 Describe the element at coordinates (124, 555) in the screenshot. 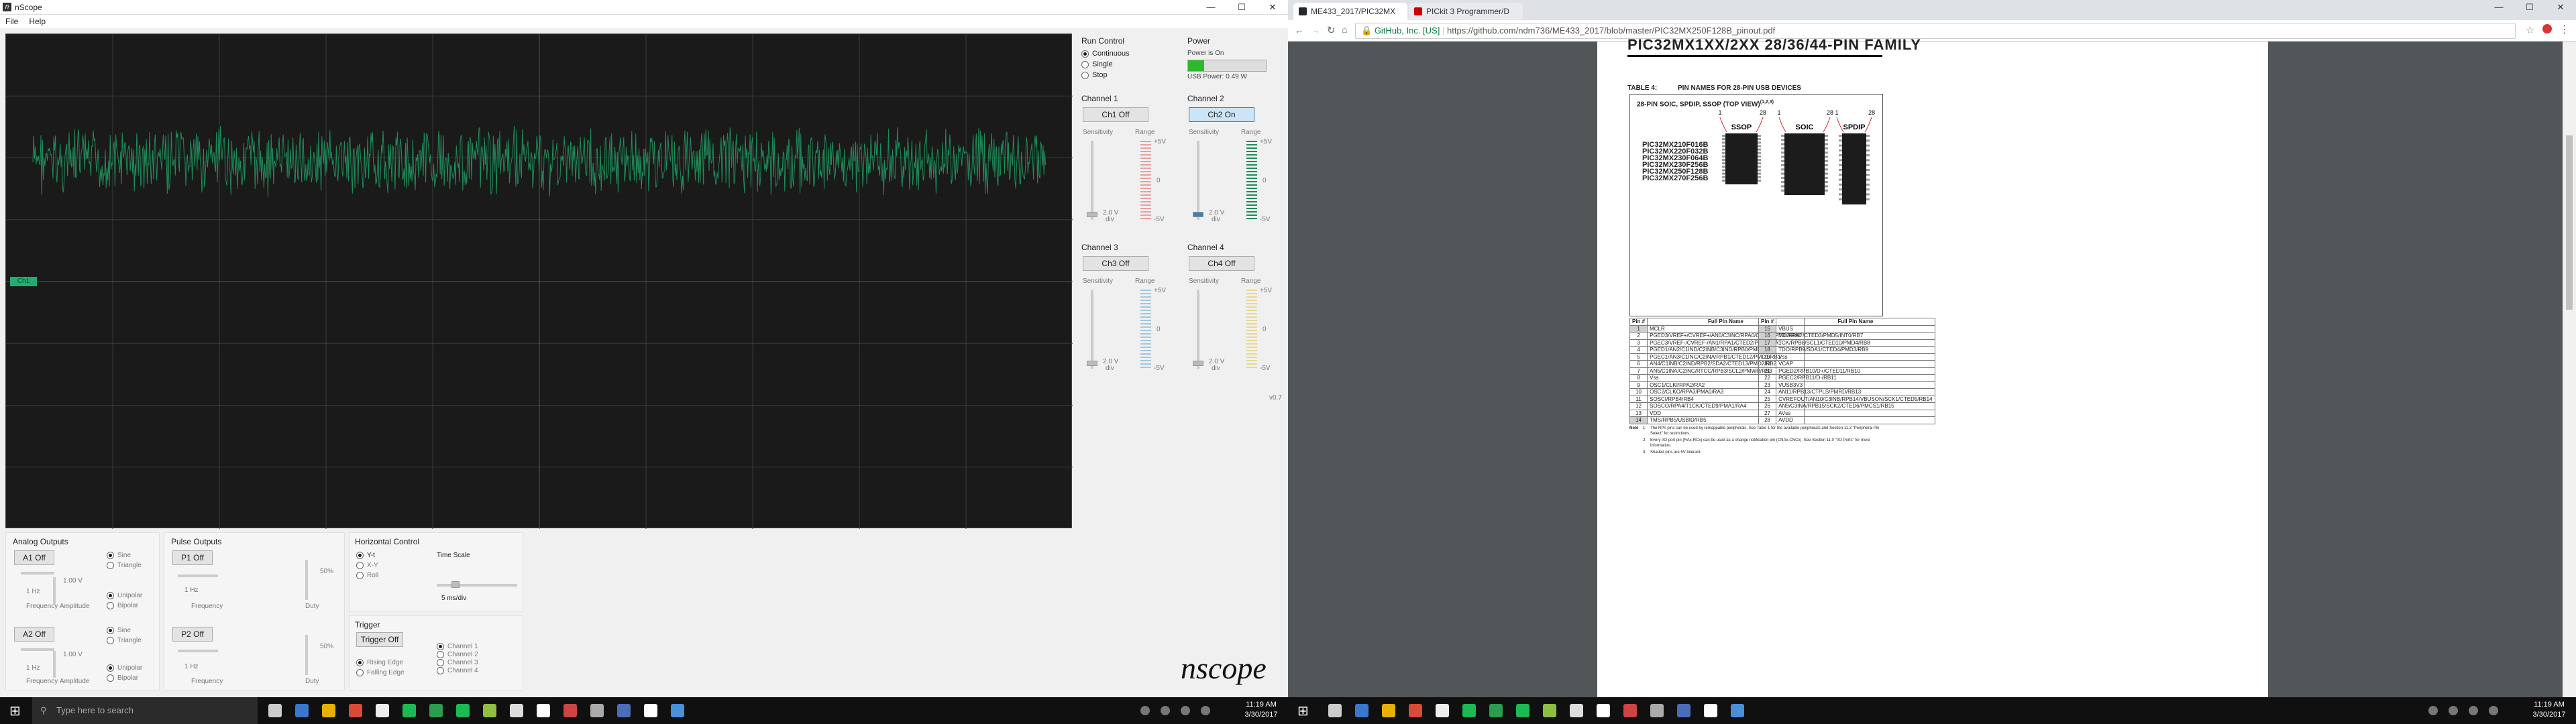

I see `a1-sine-radio: Sine` at that location.